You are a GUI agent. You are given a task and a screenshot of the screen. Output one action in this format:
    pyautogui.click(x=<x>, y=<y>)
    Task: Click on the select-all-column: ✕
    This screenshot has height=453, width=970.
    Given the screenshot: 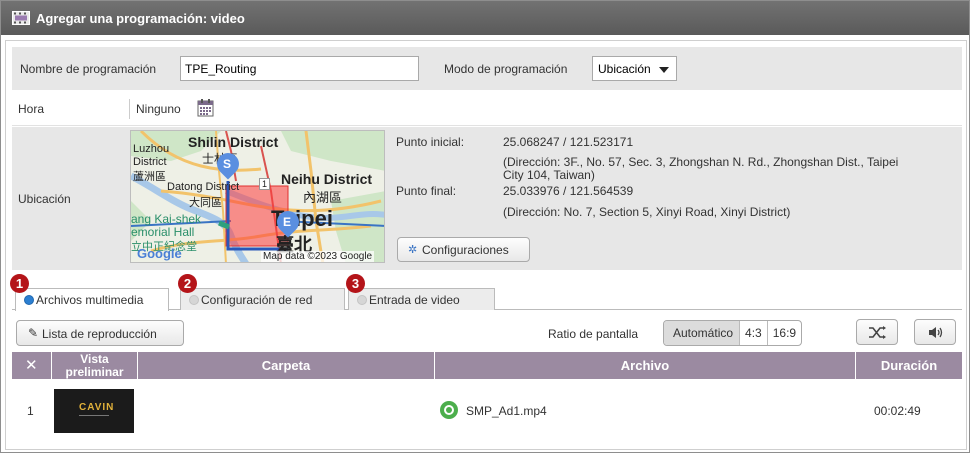 What is the action you would take?
    pyautogui.click(x=32, y=365)
    